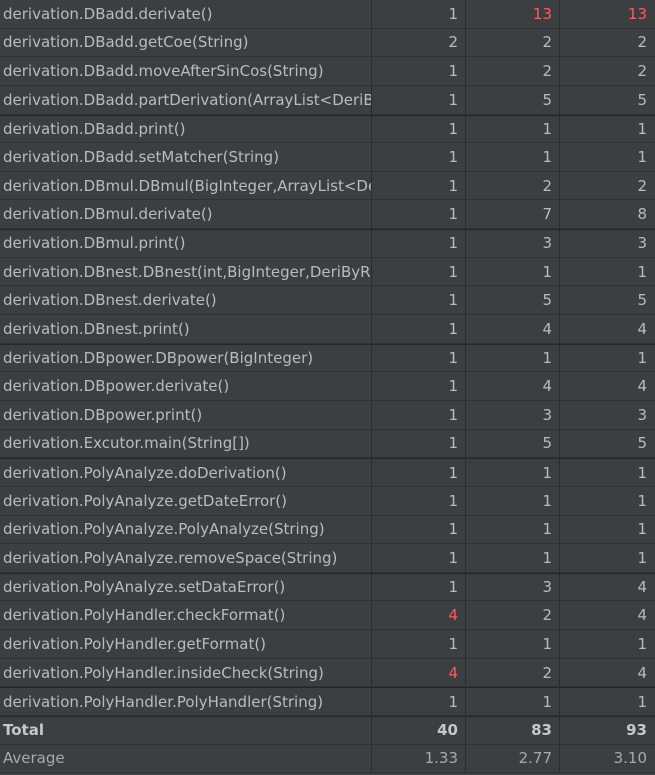 The image size is (655, 775). I want to click on method-name-cell: derivation.DBpower.print(), so click(186, 414).